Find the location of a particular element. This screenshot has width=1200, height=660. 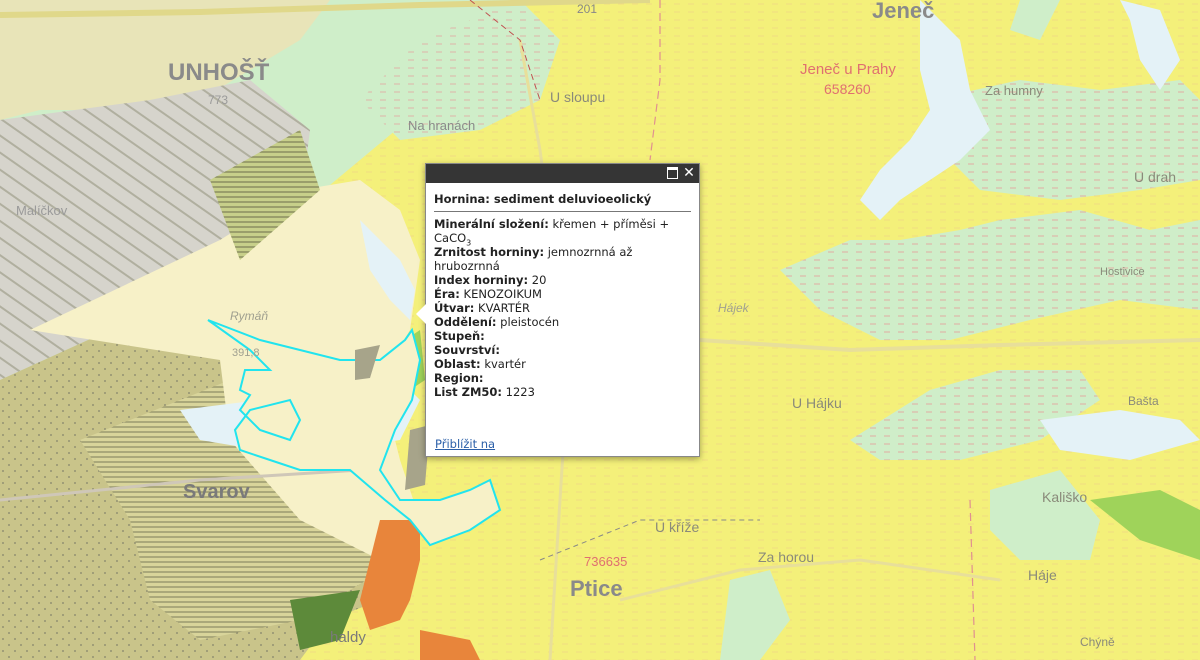

map-label-ptice: Ptice is located at coordinates (596, 588).